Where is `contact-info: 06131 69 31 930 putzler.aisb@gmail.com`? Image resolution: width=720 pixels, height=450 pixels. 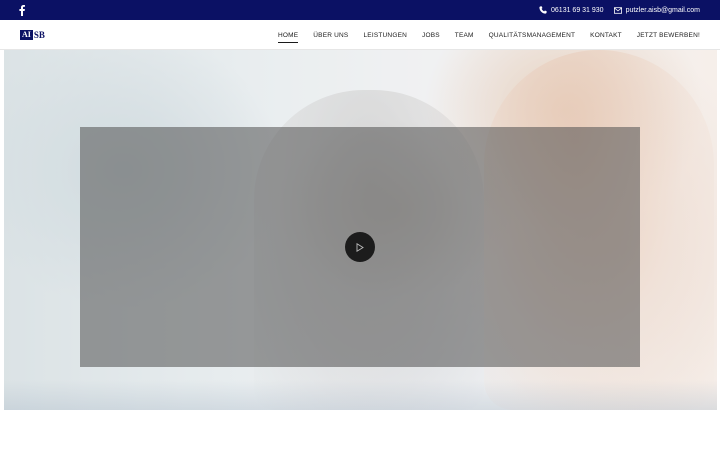
contact-info: 06131 69 31 930 putzler.aisb@gmail.com is located at coordinates (619, 10).